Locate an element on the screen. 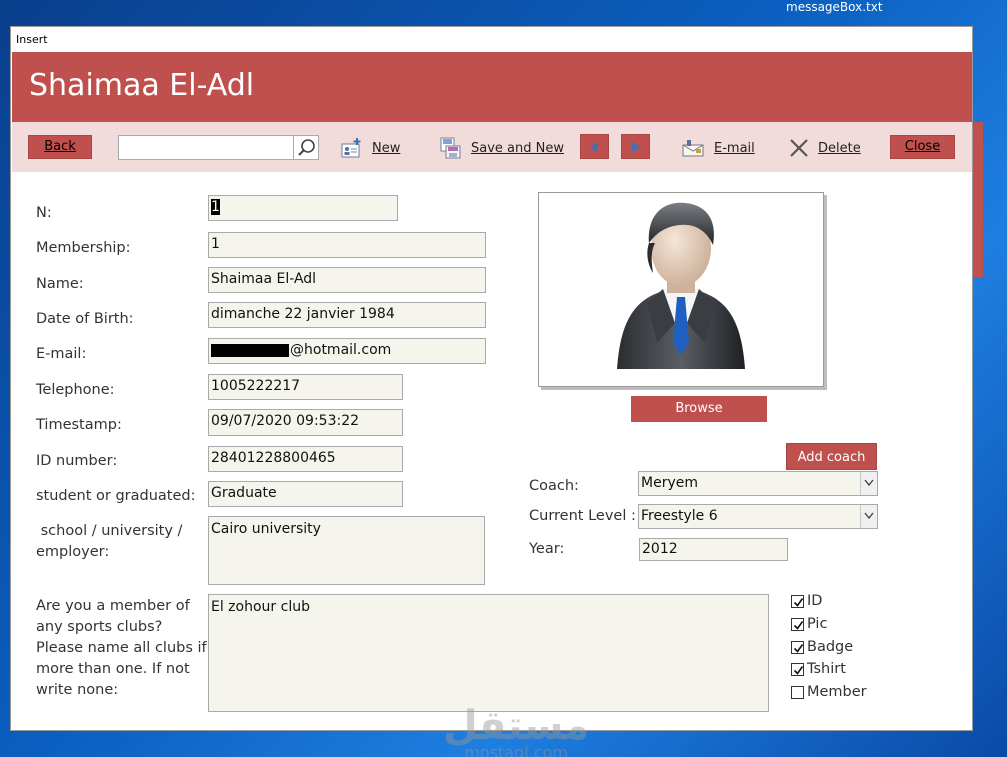 The width and height of the screenshot is (1007, 757). checkbox-badge is located at coordinates (797, 647).